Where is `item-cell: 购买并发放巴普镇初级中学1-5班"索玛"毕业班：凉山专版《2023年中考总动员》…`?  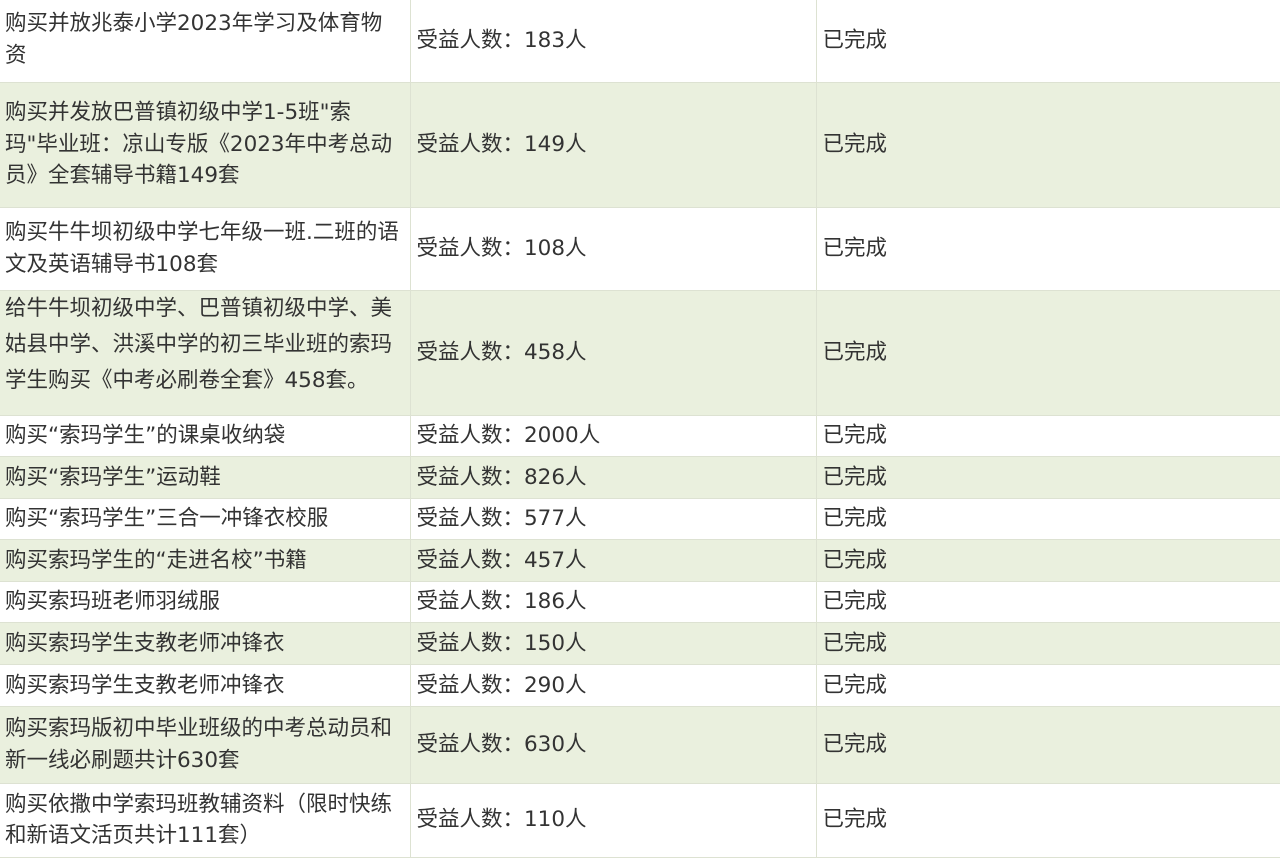
item-cell: 购买并发放巴普镇初级中学1-5班"索玛"毕业班：凉山专版《2023年中考总动员》… is located at coordinates (205, 145).